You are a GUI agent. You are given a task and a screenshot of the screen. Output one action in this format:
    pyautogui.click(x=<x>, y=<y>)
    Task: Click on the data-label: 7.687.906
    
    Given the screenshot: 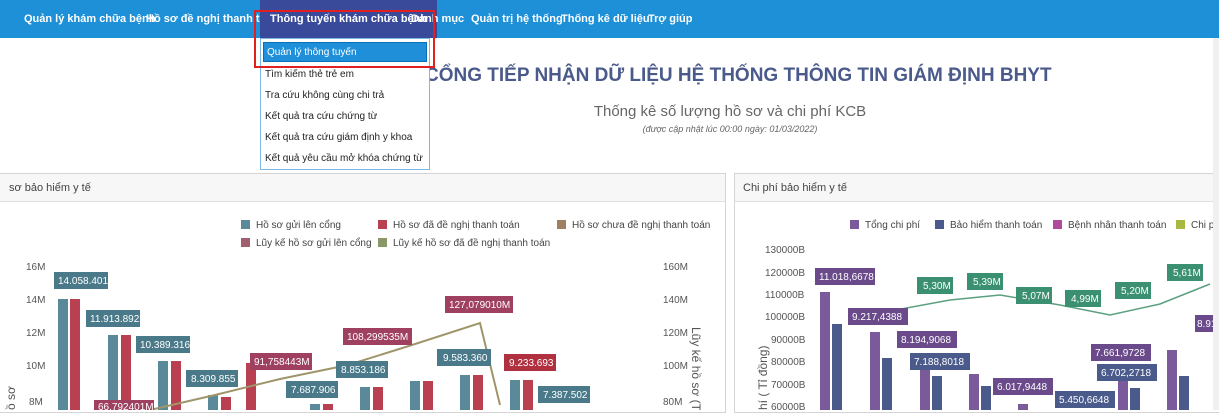 What is the action you would take?
    pyautogui.click(x=313, y=390)
    